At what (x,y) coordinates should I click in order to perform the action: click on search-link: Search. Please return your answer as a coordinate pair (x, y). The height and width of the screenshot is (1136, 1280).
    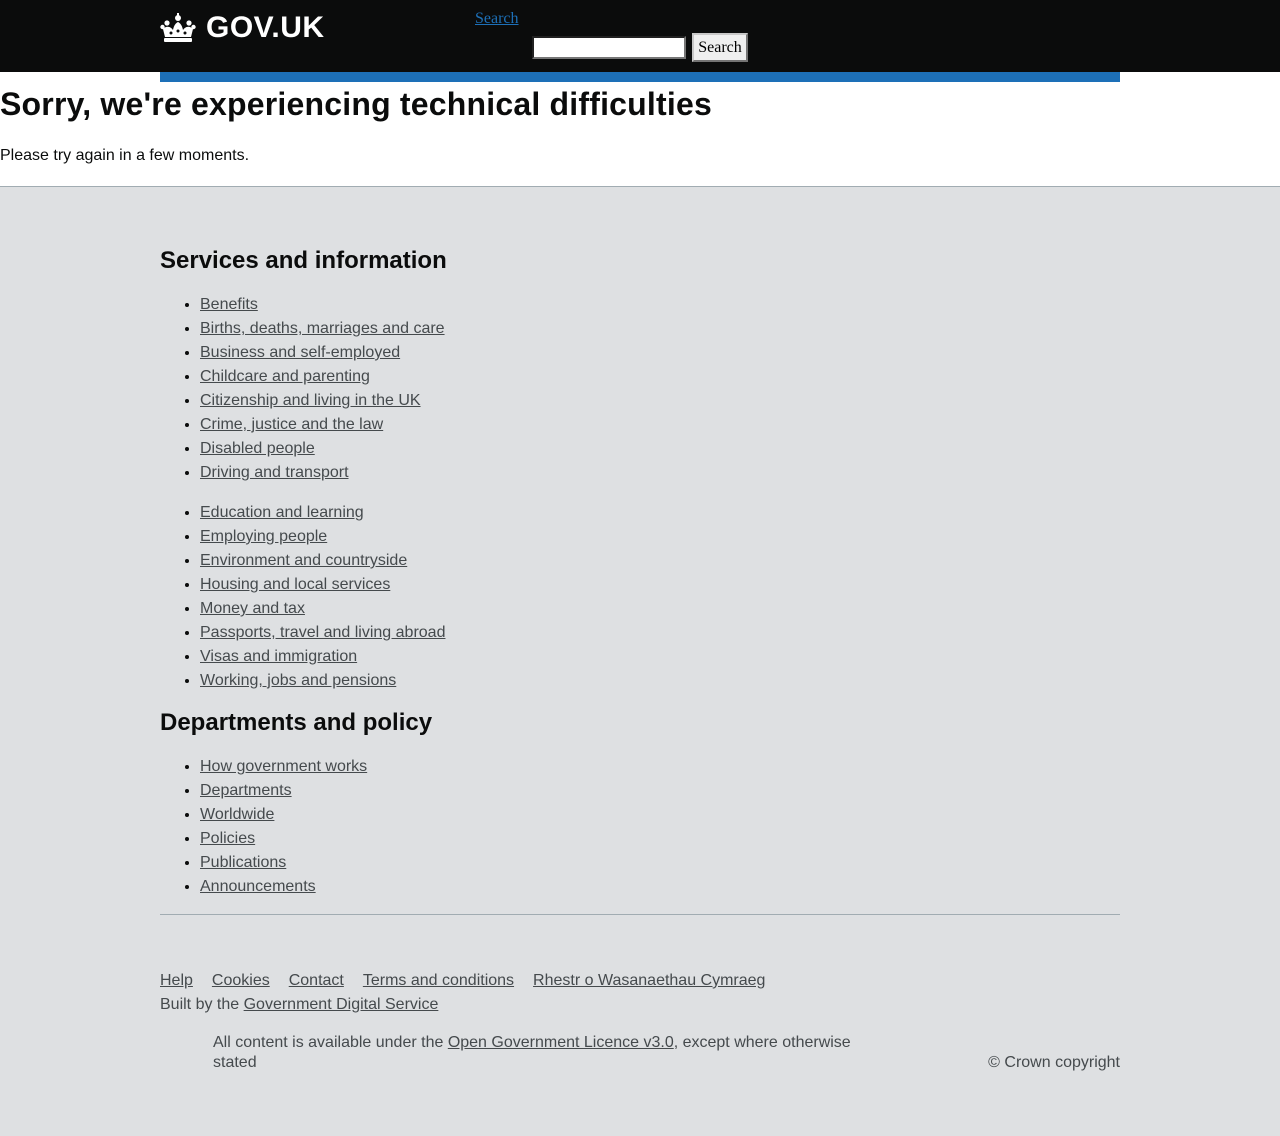
    Looking at the image, I should click on (497, 19).